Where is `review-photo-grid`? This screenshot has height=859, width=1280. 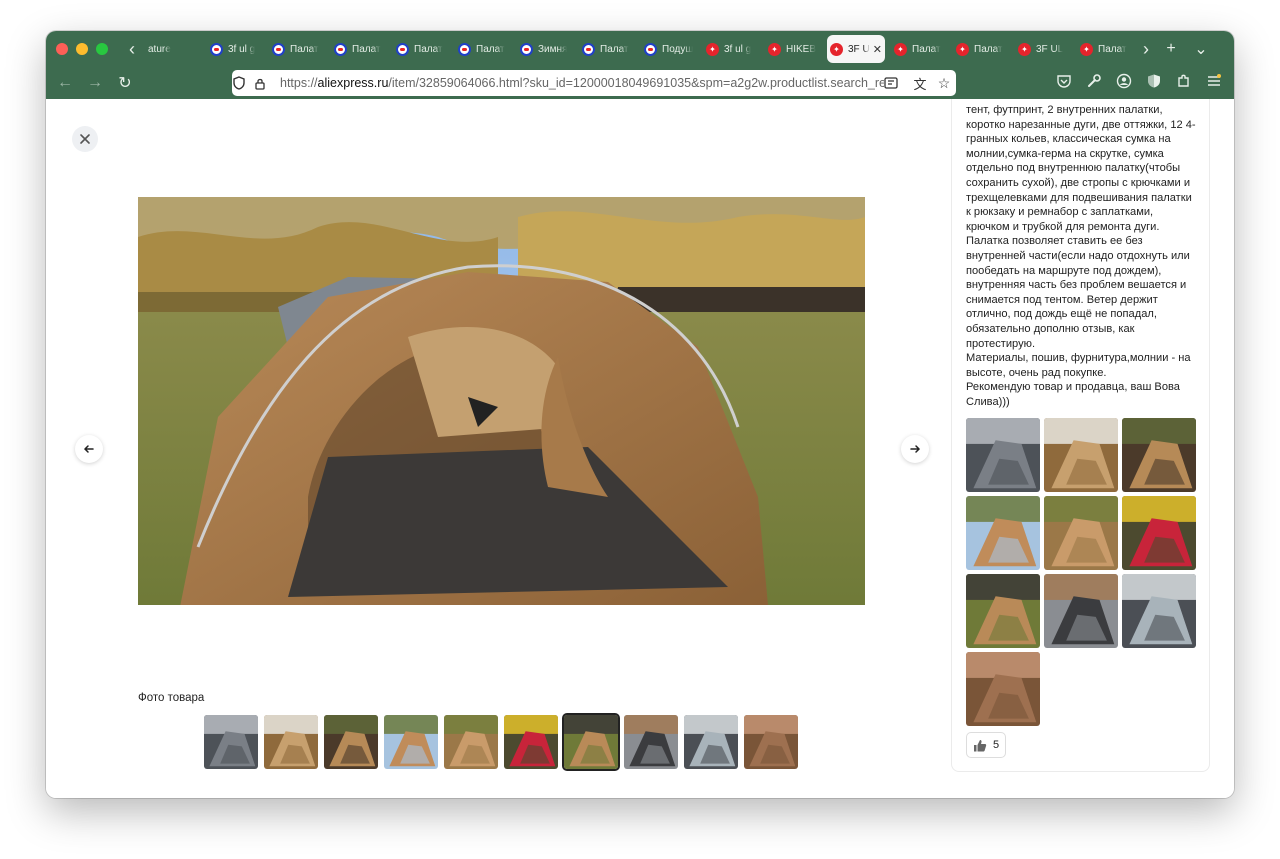 review-photo-grid is located at coordinates (1081, 572).